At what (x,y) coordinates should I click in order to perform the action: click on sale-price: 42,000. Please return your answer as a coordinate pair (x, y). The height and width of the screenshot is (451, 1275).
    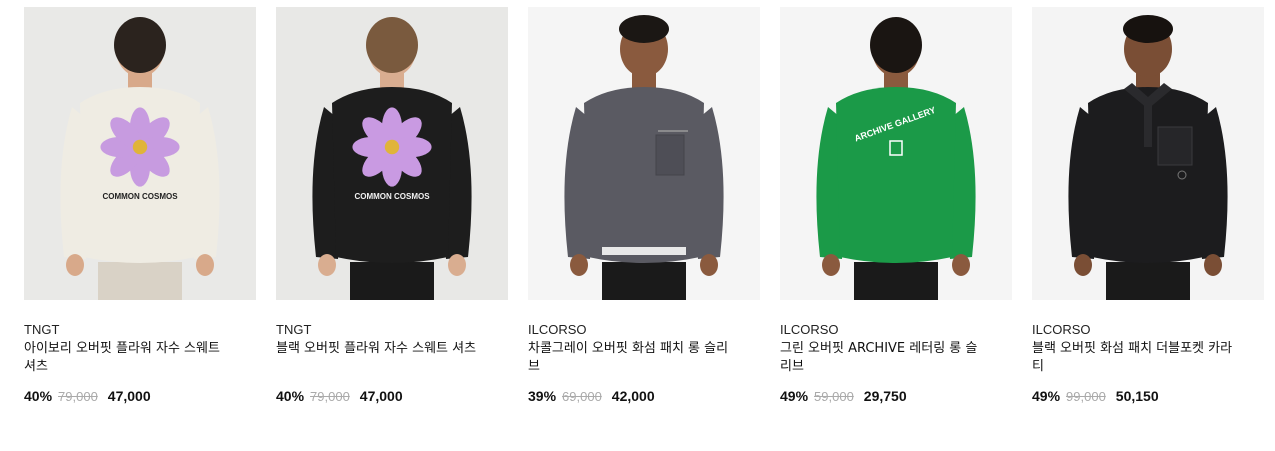
    Looking at the image, I should click on (633, 396).